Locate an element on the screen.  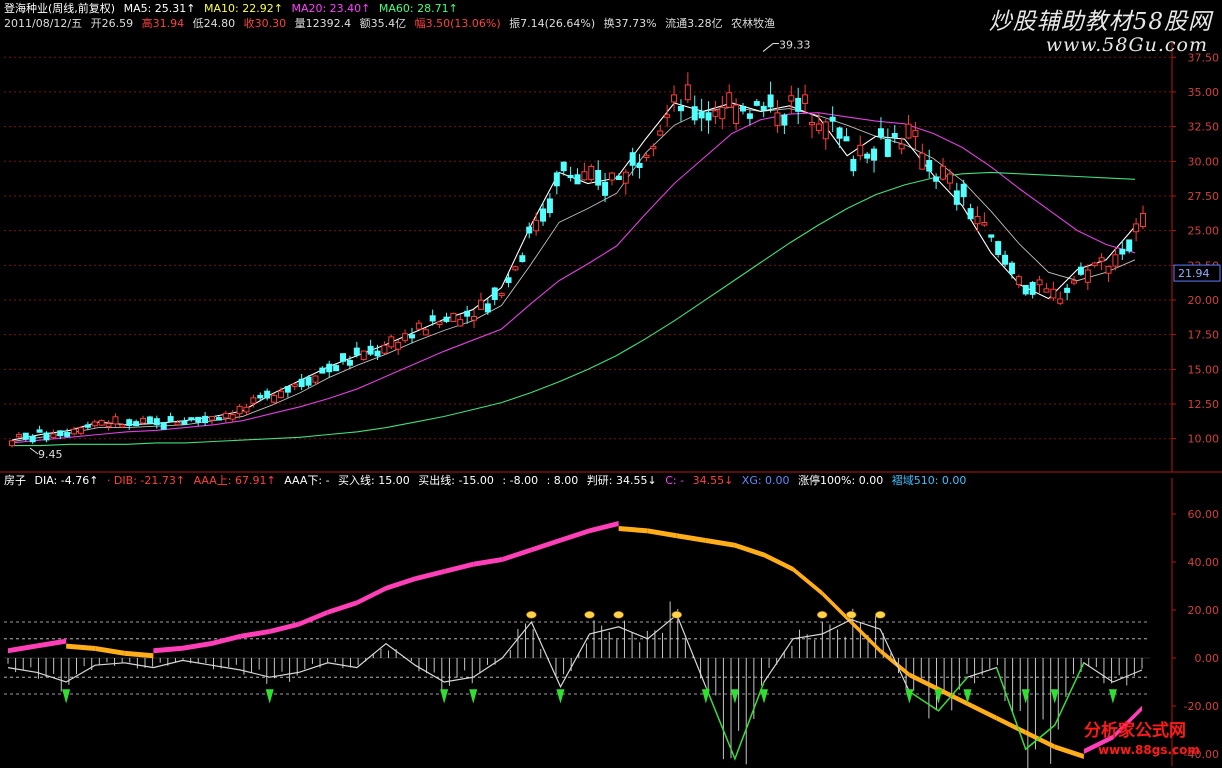
price-tick-label: 35.00 is located at coordinates (1204, 92).